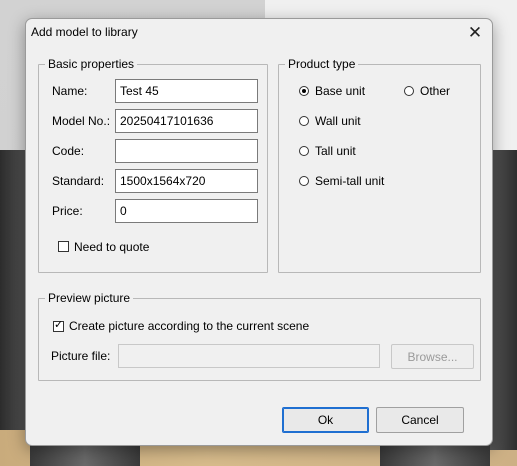 The width and height of the screenshot is (517, 466). What do you see at coordinates (322, 64) in the screenshot?
I see `product-type-legend: Product type` at bounding box center [322, 64].